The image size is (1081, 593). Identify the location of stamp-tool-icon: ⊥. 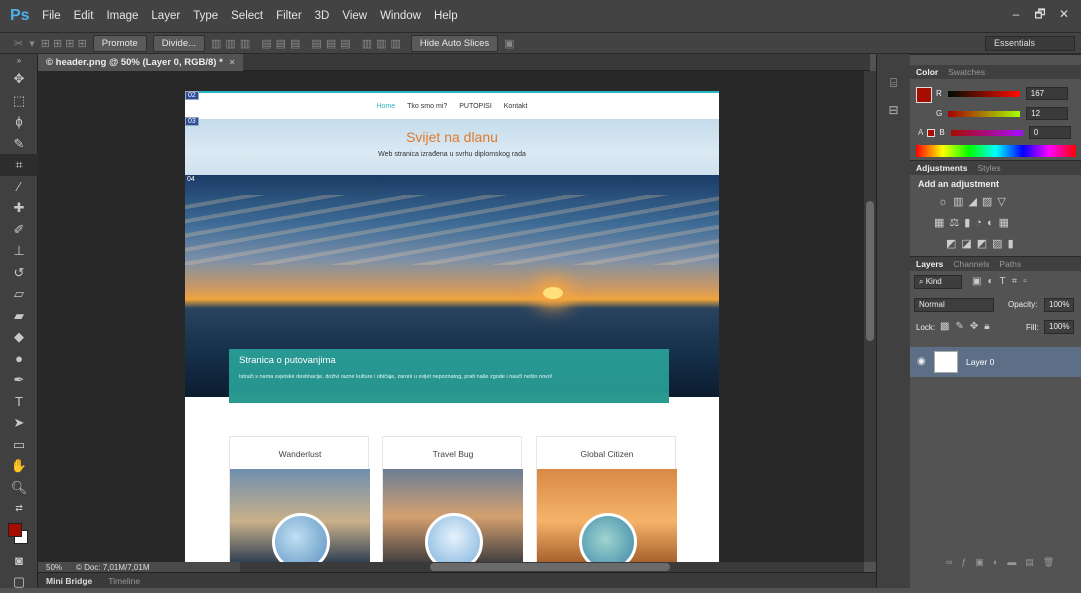
(19, 251).